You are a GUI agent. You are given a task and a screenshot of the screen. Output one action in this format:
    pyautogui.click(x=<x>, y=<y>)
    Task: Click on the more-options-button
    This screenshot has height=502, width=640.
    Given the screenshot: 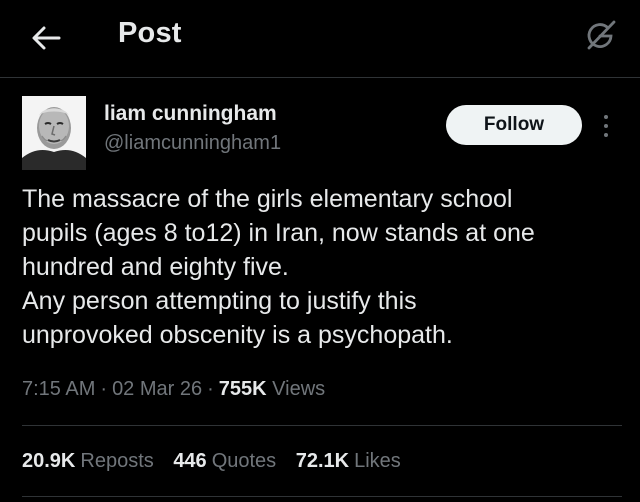 What is the action you would take?
    pyautogui.click(x=606, y=126)
    